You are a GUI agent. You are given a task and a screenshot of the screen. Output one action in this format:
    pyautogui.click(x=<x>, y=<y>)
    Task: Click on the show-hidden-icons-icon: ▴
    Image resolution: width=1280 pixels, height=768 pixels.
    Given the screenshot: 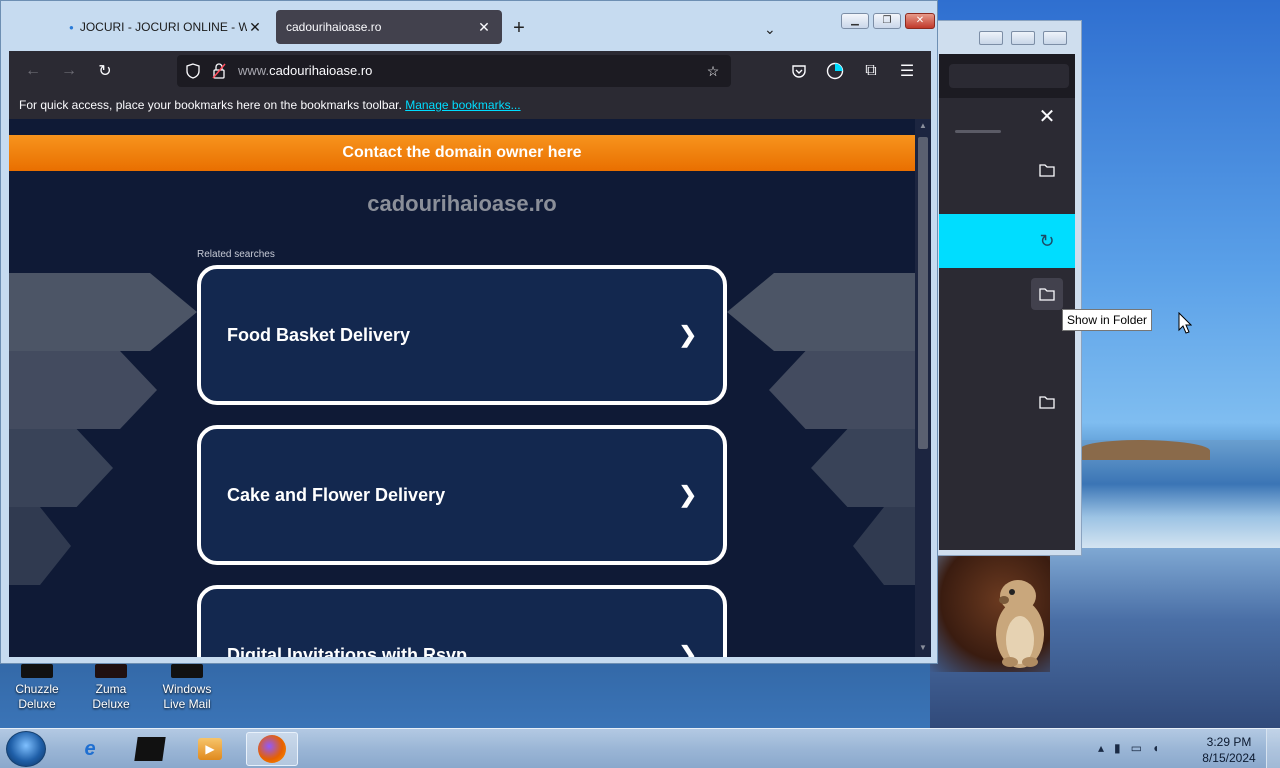 What is the action you would take?
    pyautogui.click(x=1101, y=748)
    